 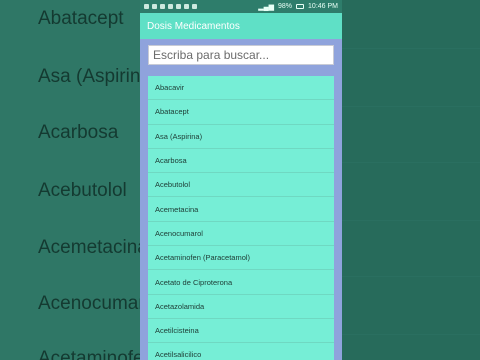 I want to click on signal-icon: ▂▄▆, so click(x=266, y=7).